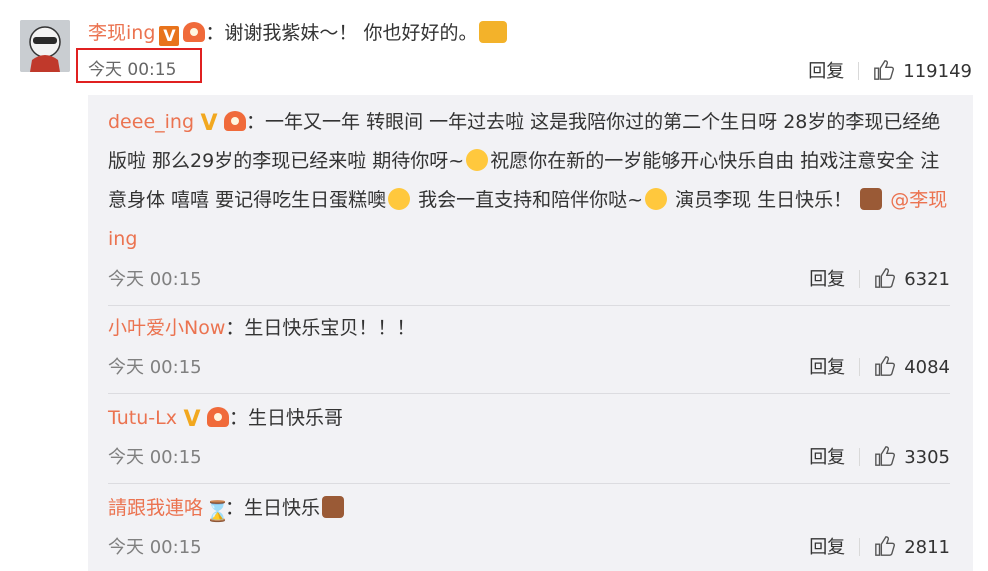  I want to click on reply-author: 小叶爱小Now, so click(166, 328).